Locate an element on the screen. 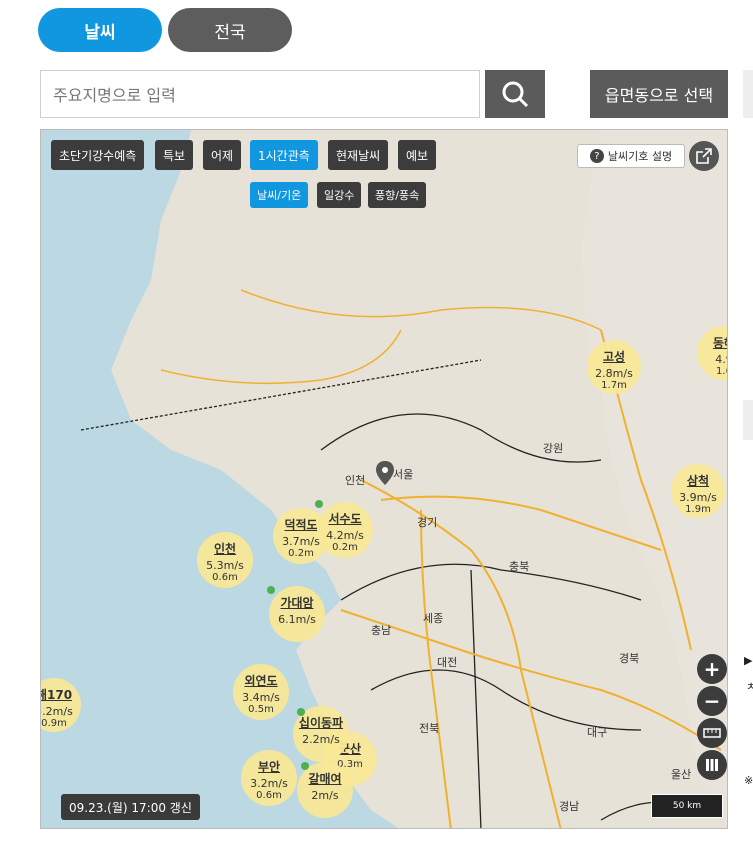  station-wave: 1.9m is located at coordinates (698, 509).